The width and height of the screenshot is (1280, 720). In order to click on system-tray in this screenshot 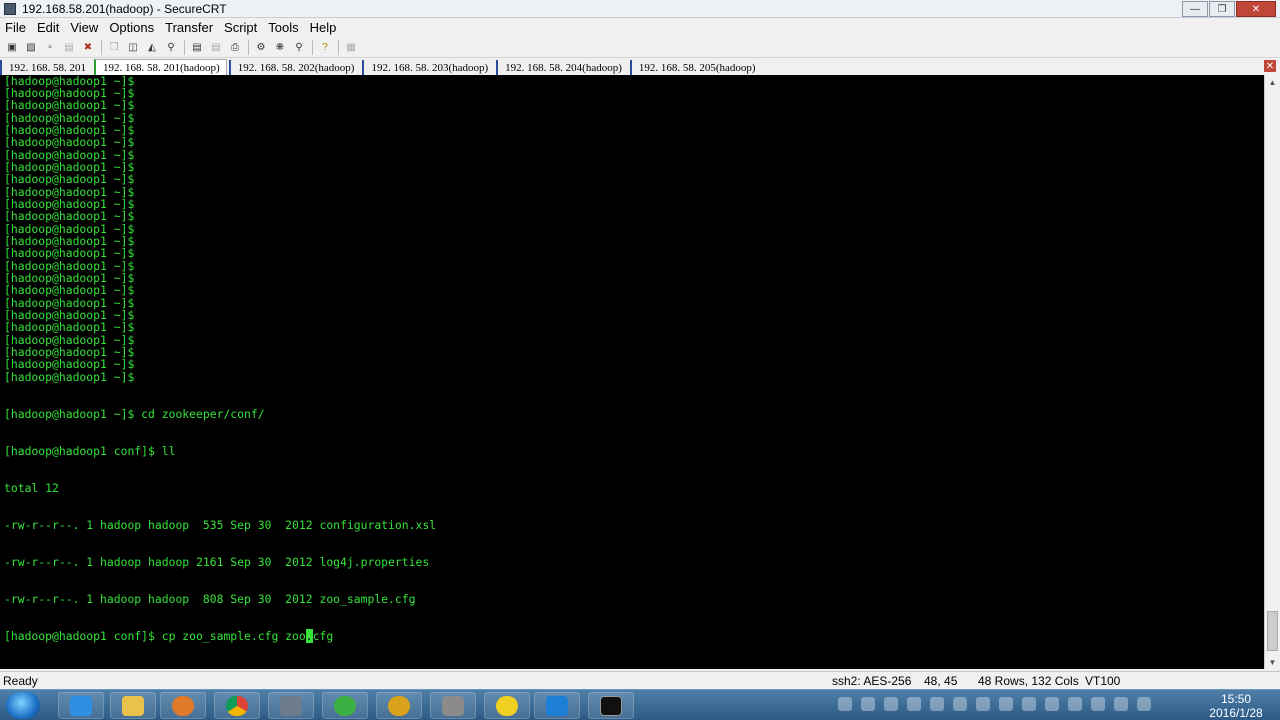, I will do `click(999, 704)`.